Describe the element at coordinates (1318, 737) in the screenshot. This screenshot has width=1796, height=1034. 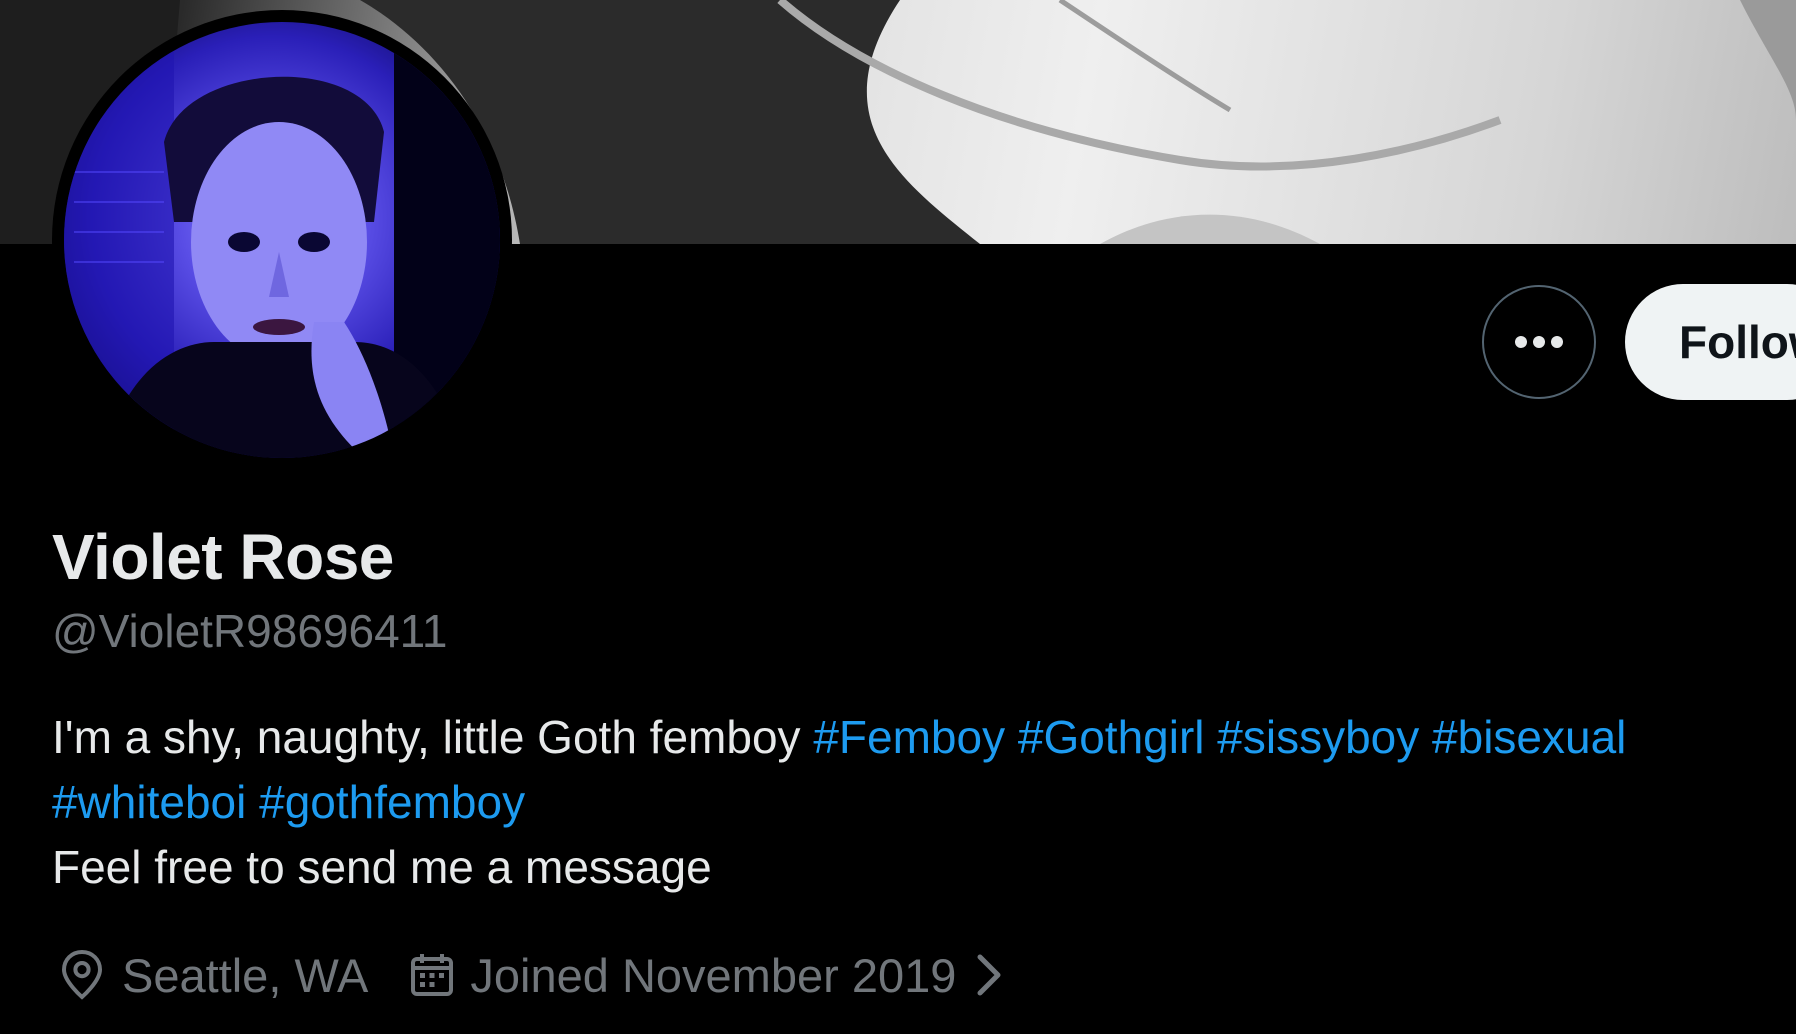
I see `hashtag-link: #sissyboy` at that location.